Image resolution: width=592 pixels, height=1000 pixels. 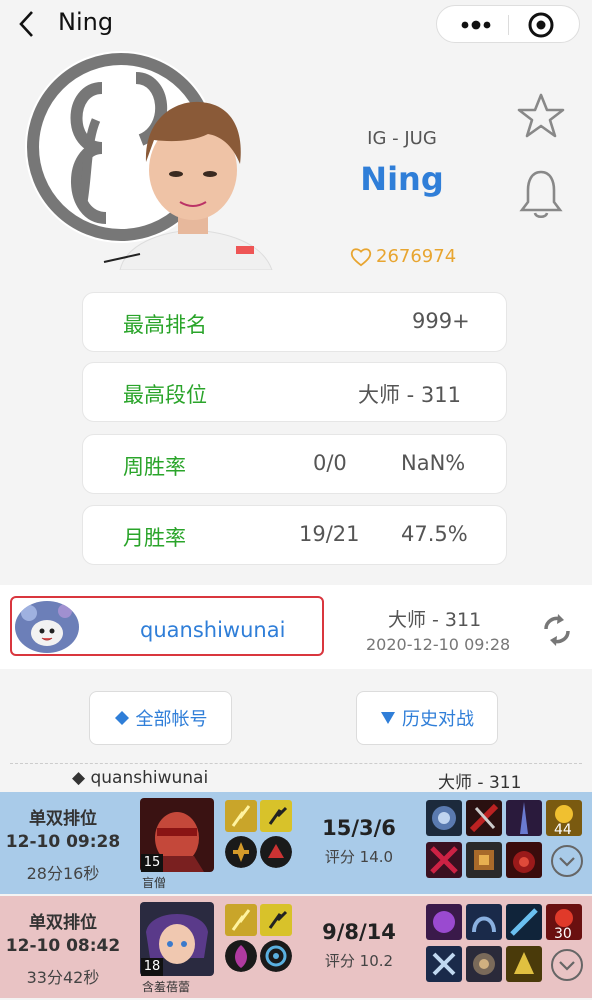 I want to click on match-score: 评分 10.2, so click(x=359, y=961).